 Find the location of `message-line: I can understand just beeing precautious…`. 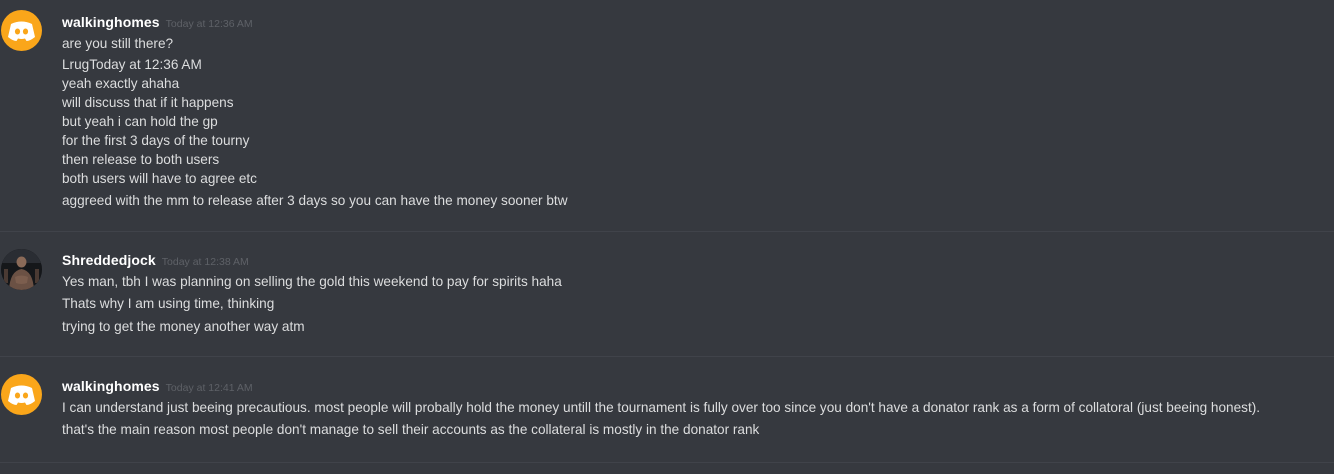

message-line: I can understand just beeing precautious… is located at coordinates (661, 407).